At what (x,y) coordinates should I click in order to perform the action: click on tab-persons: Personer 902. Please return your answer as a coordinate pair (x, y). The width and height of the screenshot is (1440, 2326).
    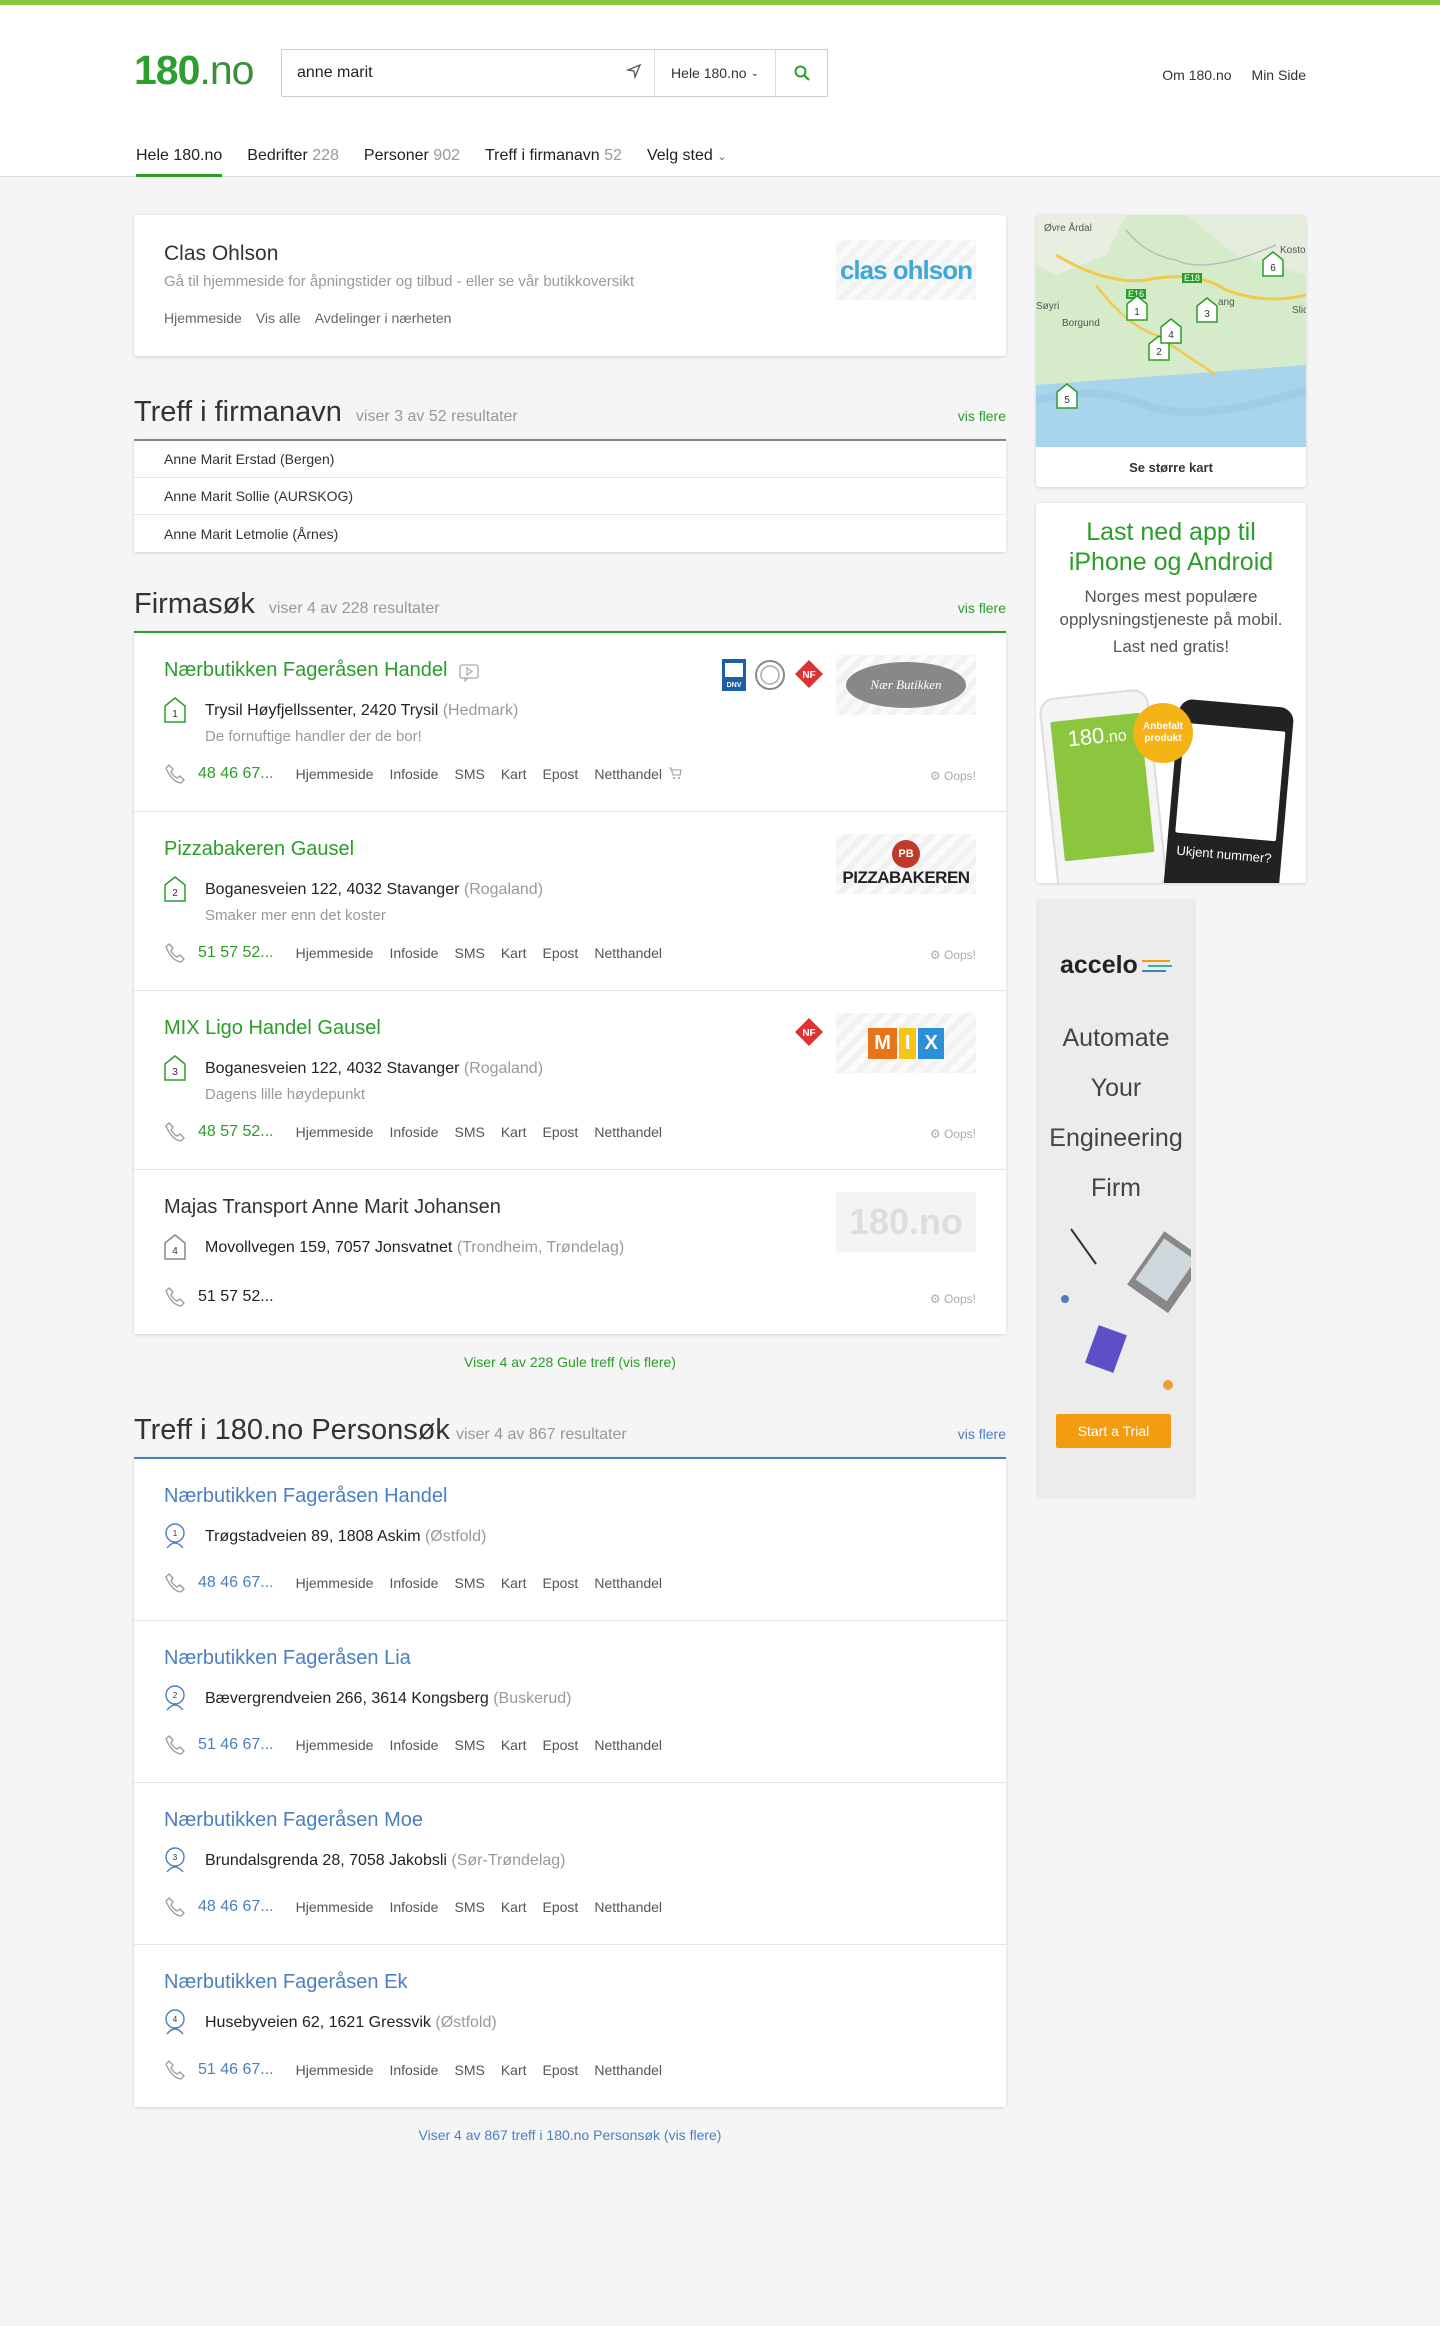
    Looking at the image, I should click on (412, 162).